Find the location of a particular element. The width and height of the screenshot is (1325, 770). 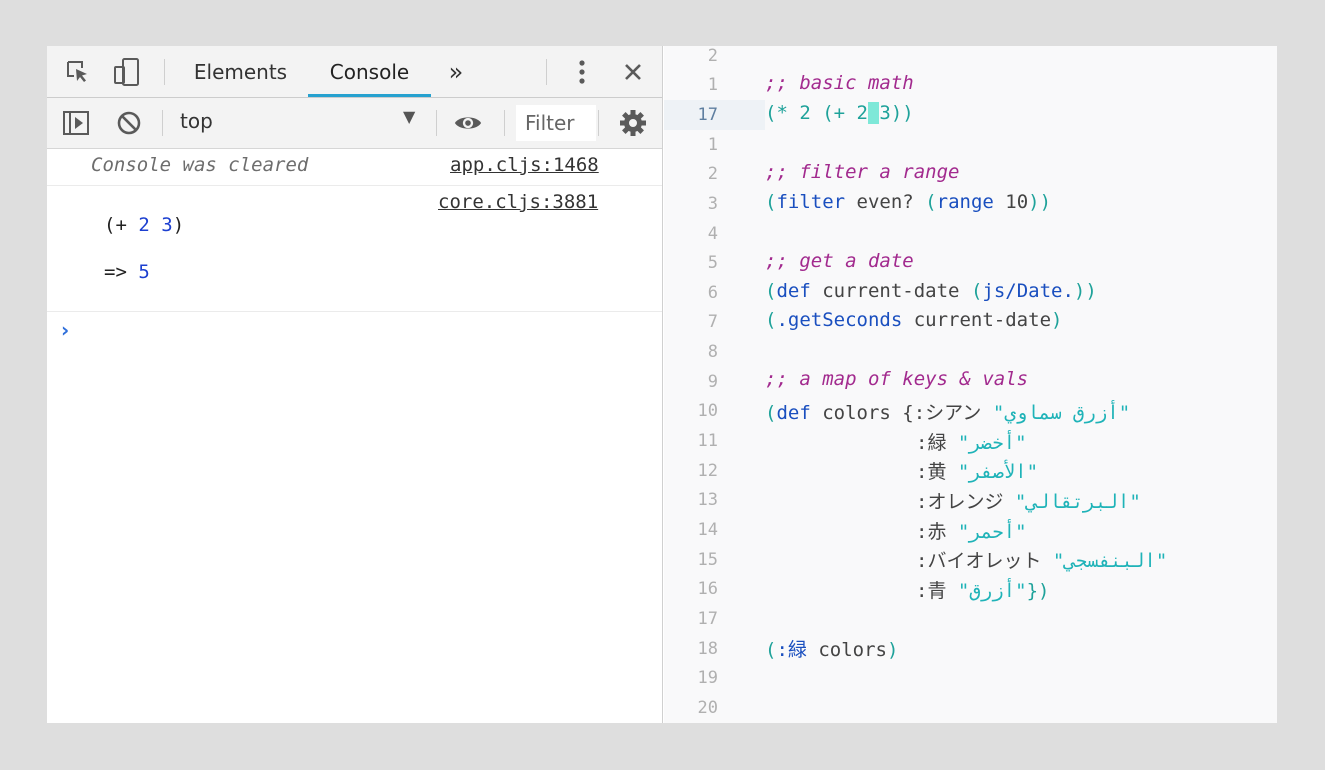

code-line: (def colors {:シアン "أزرق سماوي" is located at coordinates (948, 413).